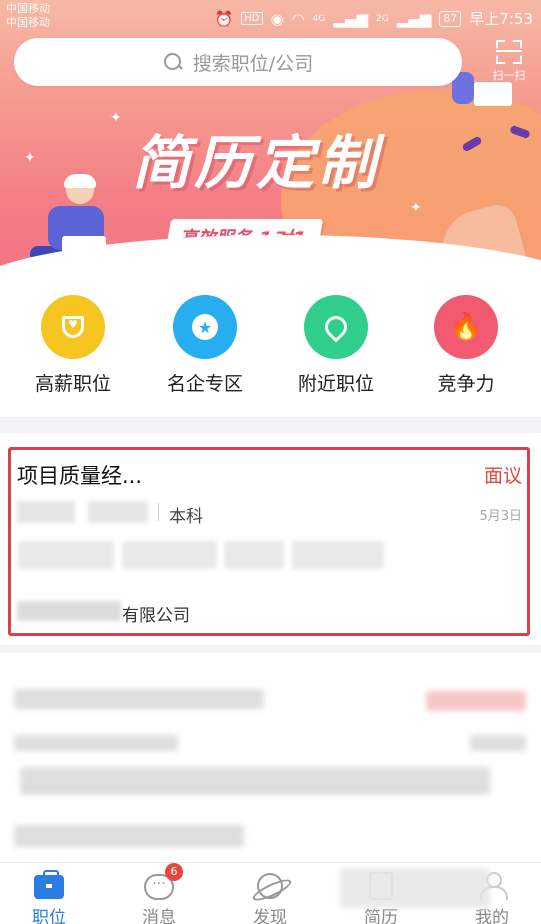  What do you see at coordinates (509, 75) in the screenshot?
I see `scan-label: 扫一扫` at bounding box center [509, 75].